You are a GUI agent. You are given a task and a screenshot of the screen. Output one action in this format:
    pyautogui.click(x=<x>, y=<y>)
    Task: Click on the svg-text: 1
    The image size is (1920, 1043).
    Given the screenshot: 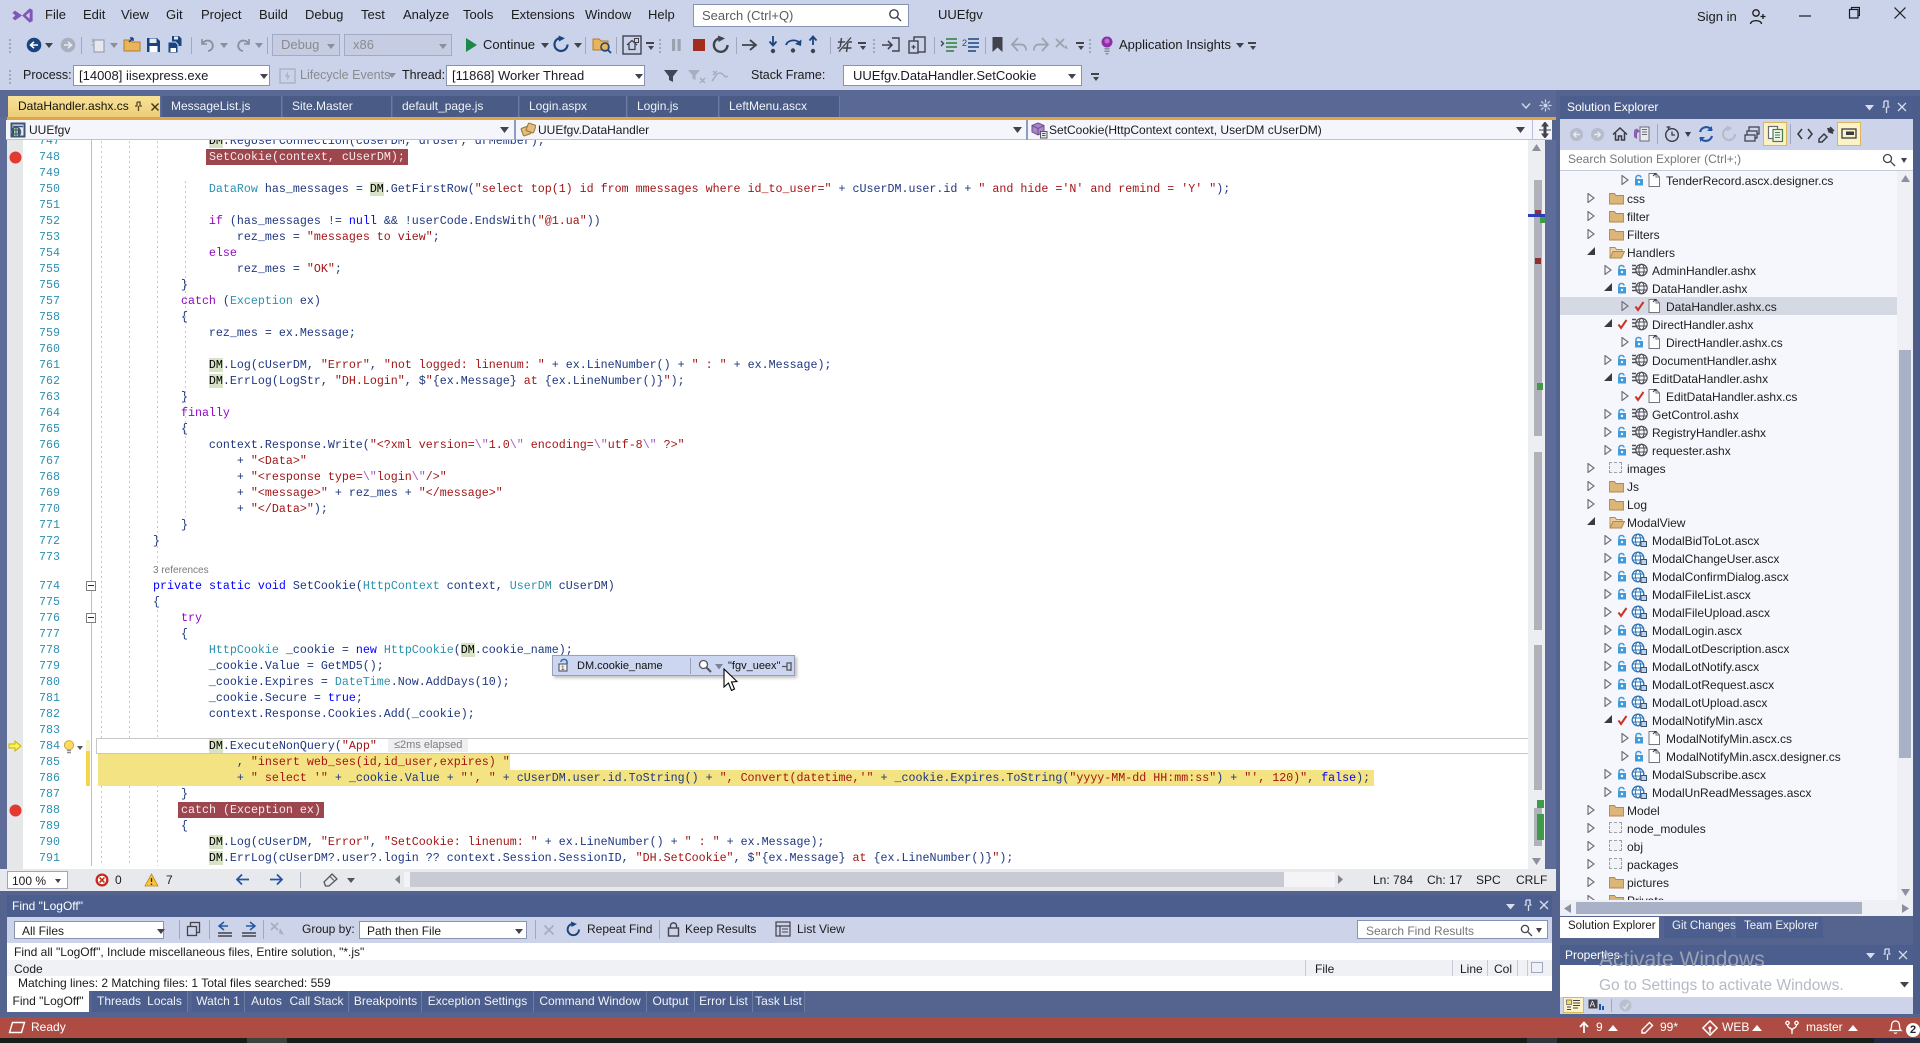 What is the action you would take?
    pyautogui.click(x=563, y=668)
    